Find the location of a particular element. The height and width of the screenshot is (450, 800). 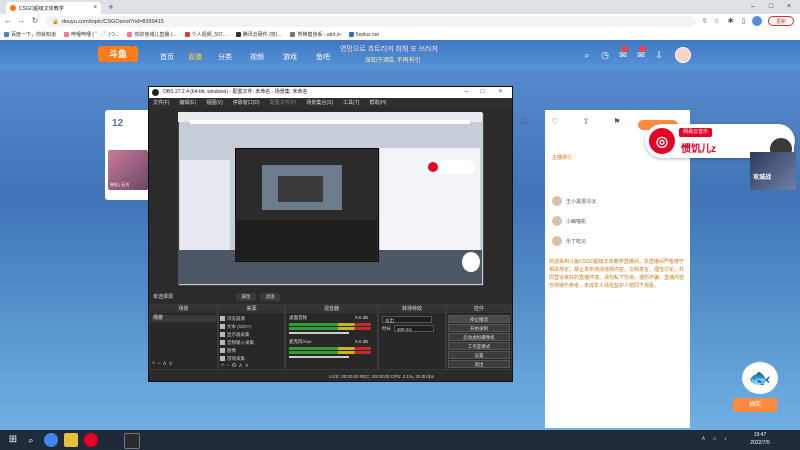

game-ad-banner is located at coordinates (773, 171).